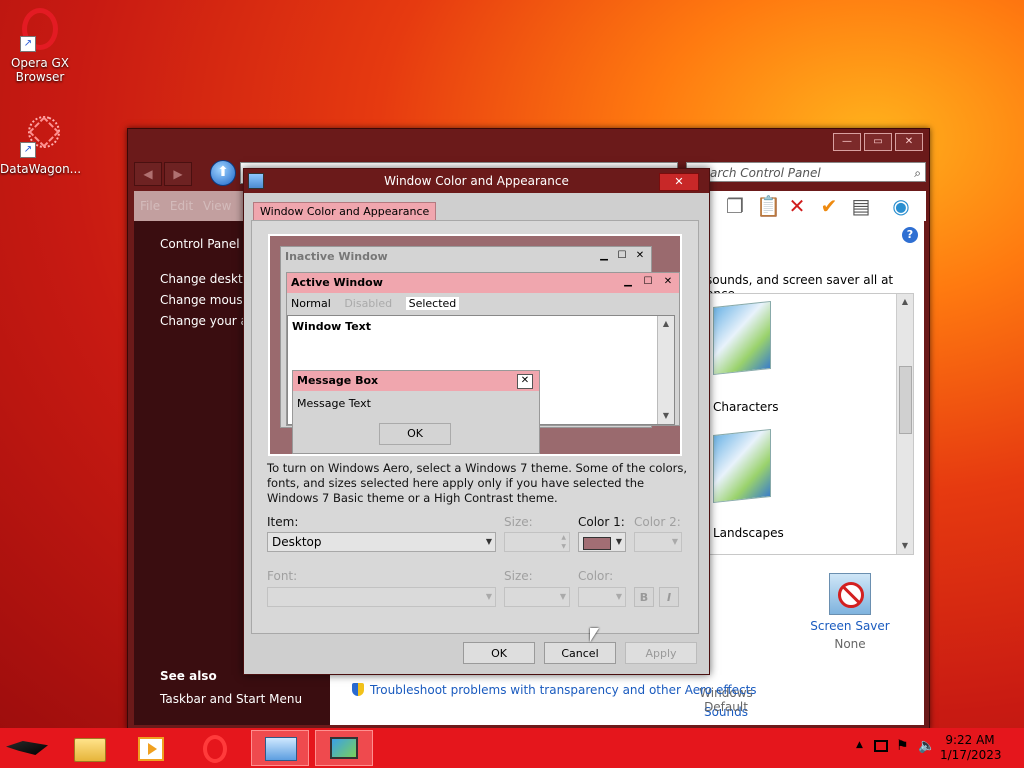 The image size is (1024, 768). I want to click on system-tray: ▲ ⚑ 🔈 9:22 AM 1/17/2023, so click(934, 748).